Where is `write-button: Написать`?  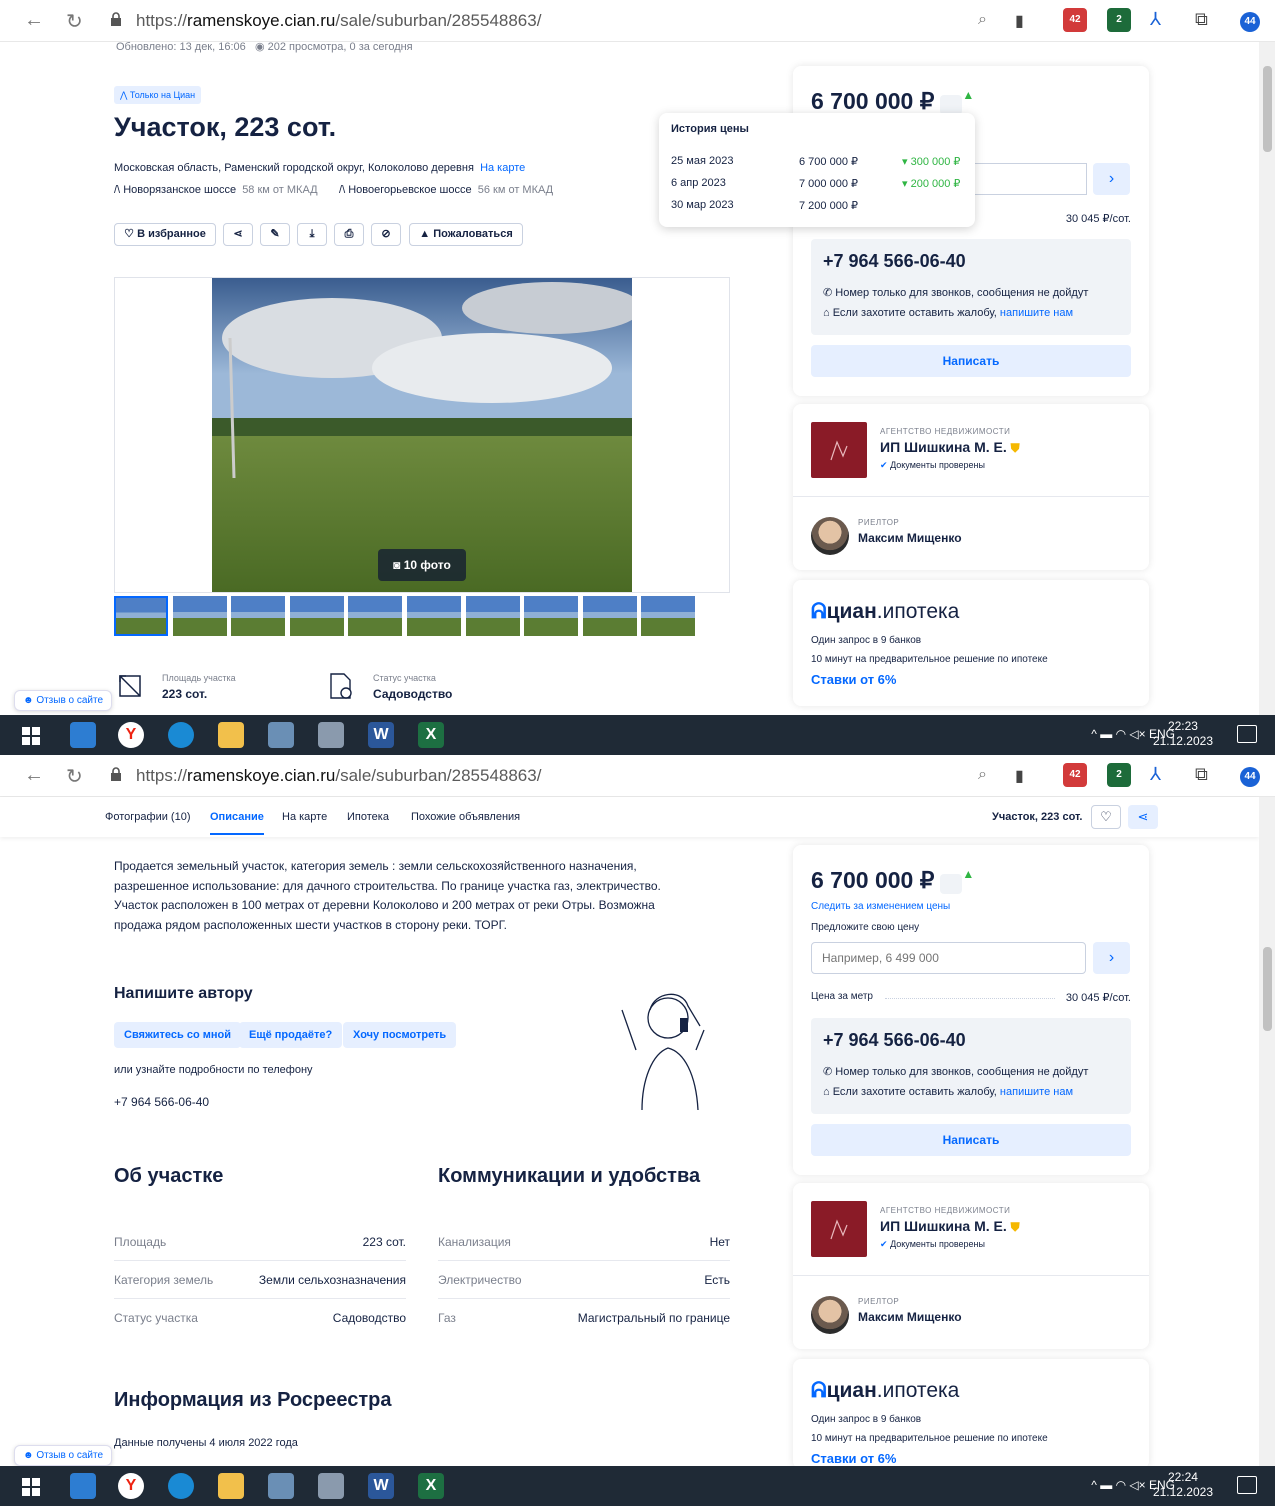
write-button: Написать is located at coordinates (971, 361).